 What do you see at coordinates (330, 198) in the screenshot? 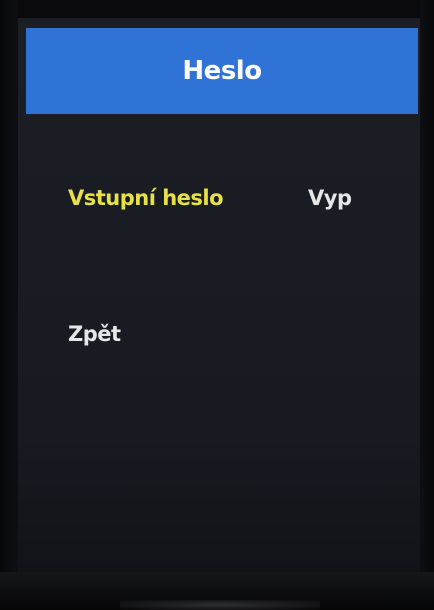
I see `menu-item-value: Vyp` at bounding box center [330, 198].